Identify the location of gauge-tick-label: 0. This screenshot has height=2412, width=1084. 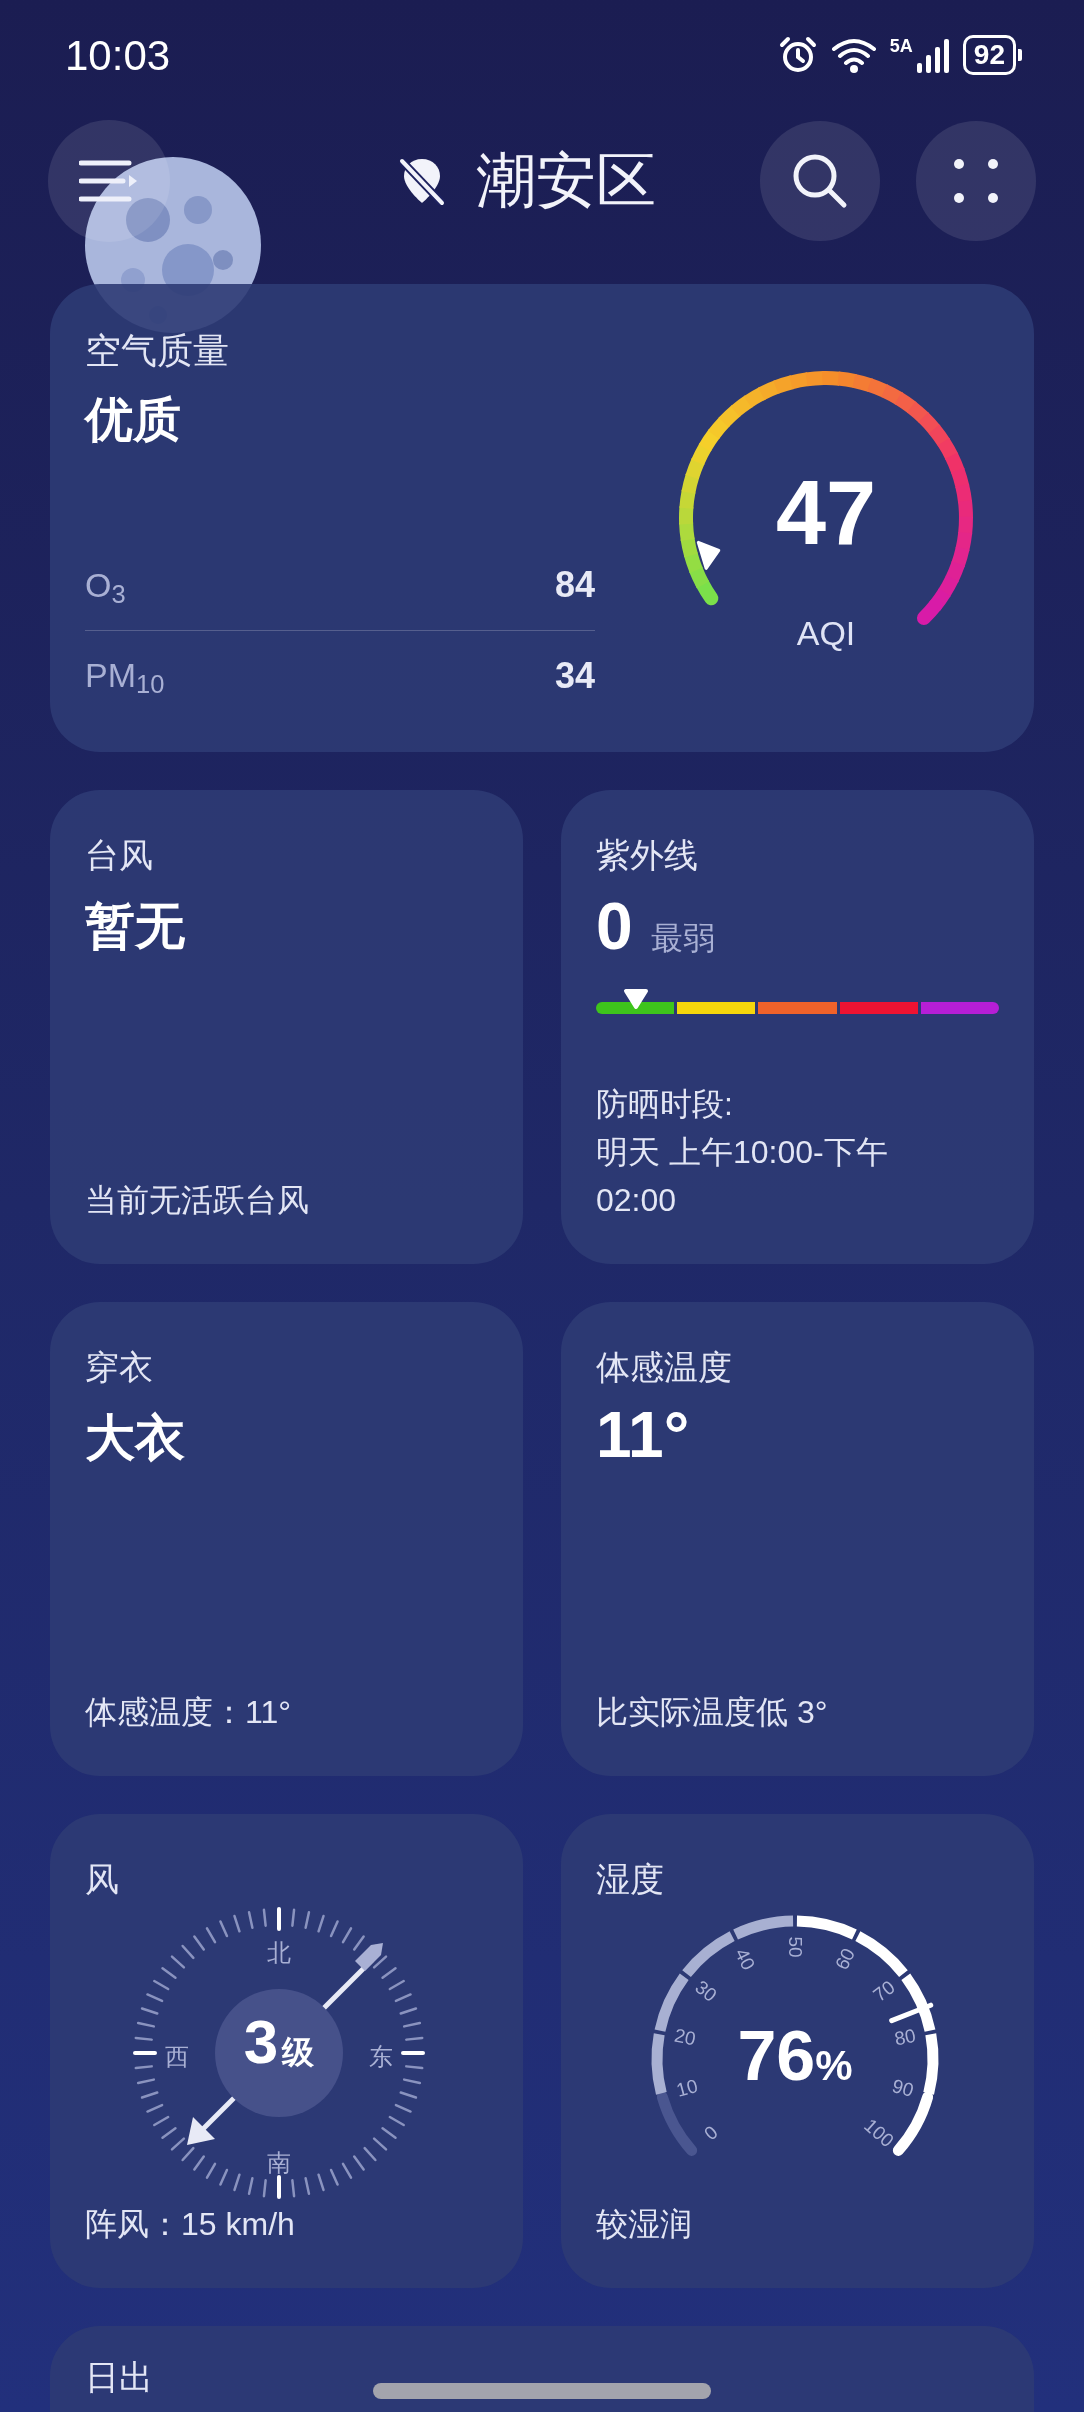
(711, 2133).